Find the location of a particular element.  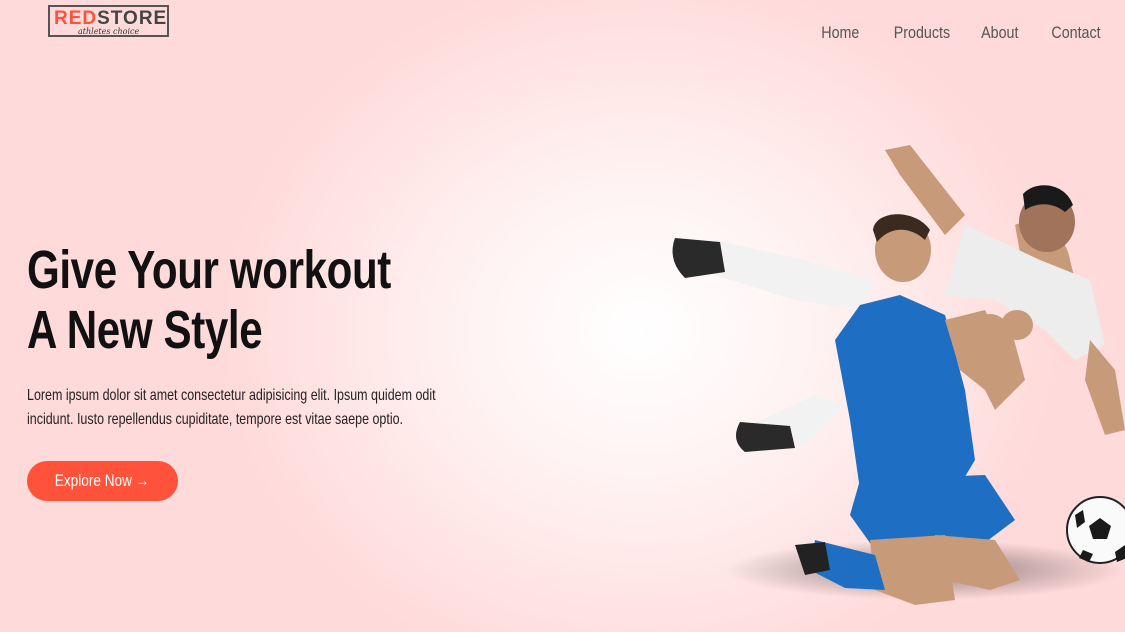

nav-products: Products is located at coordinates (922, 33).